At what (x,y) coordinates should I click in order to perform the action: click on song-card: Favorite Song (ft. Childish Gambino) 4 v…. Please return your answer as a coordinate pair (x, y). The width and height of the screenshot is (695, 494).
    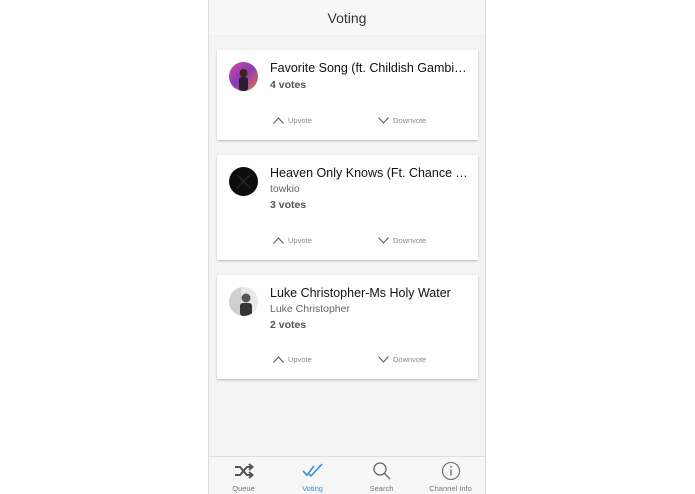
    Looking at the image, I should click on (347, 95).